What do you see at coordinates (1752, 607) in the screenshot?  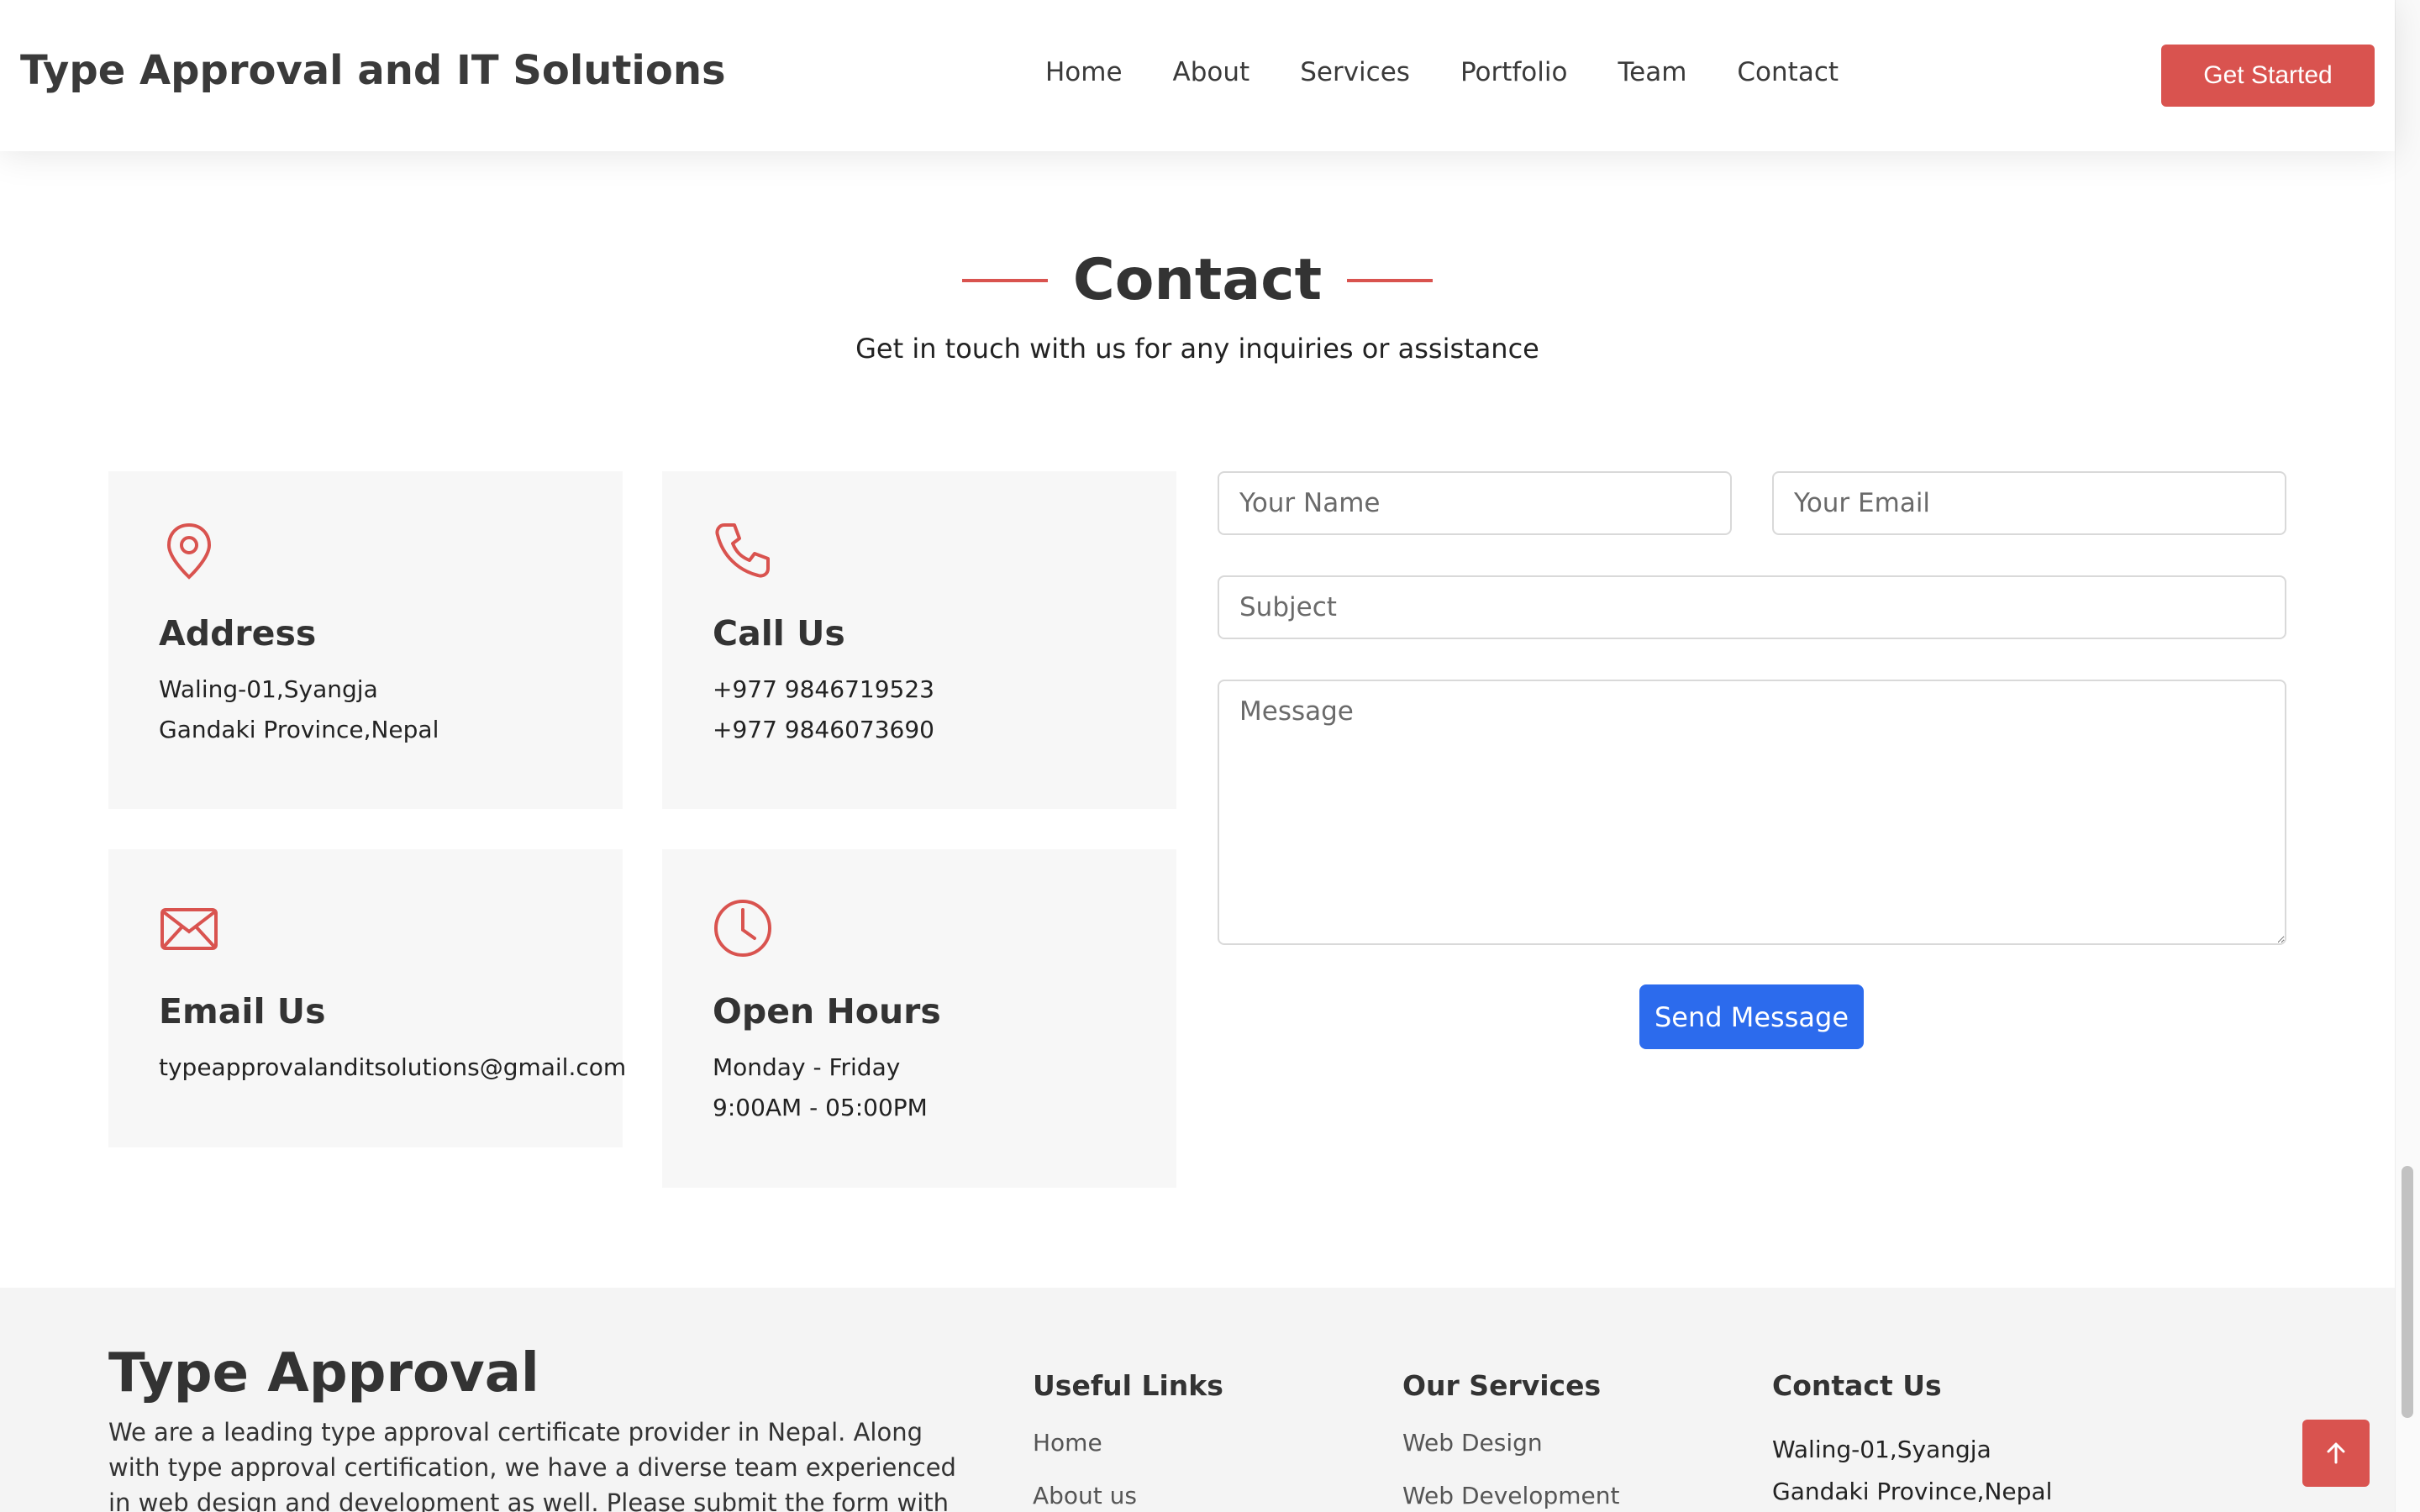 I see `subject-input` at bounding box center [1752, 607].